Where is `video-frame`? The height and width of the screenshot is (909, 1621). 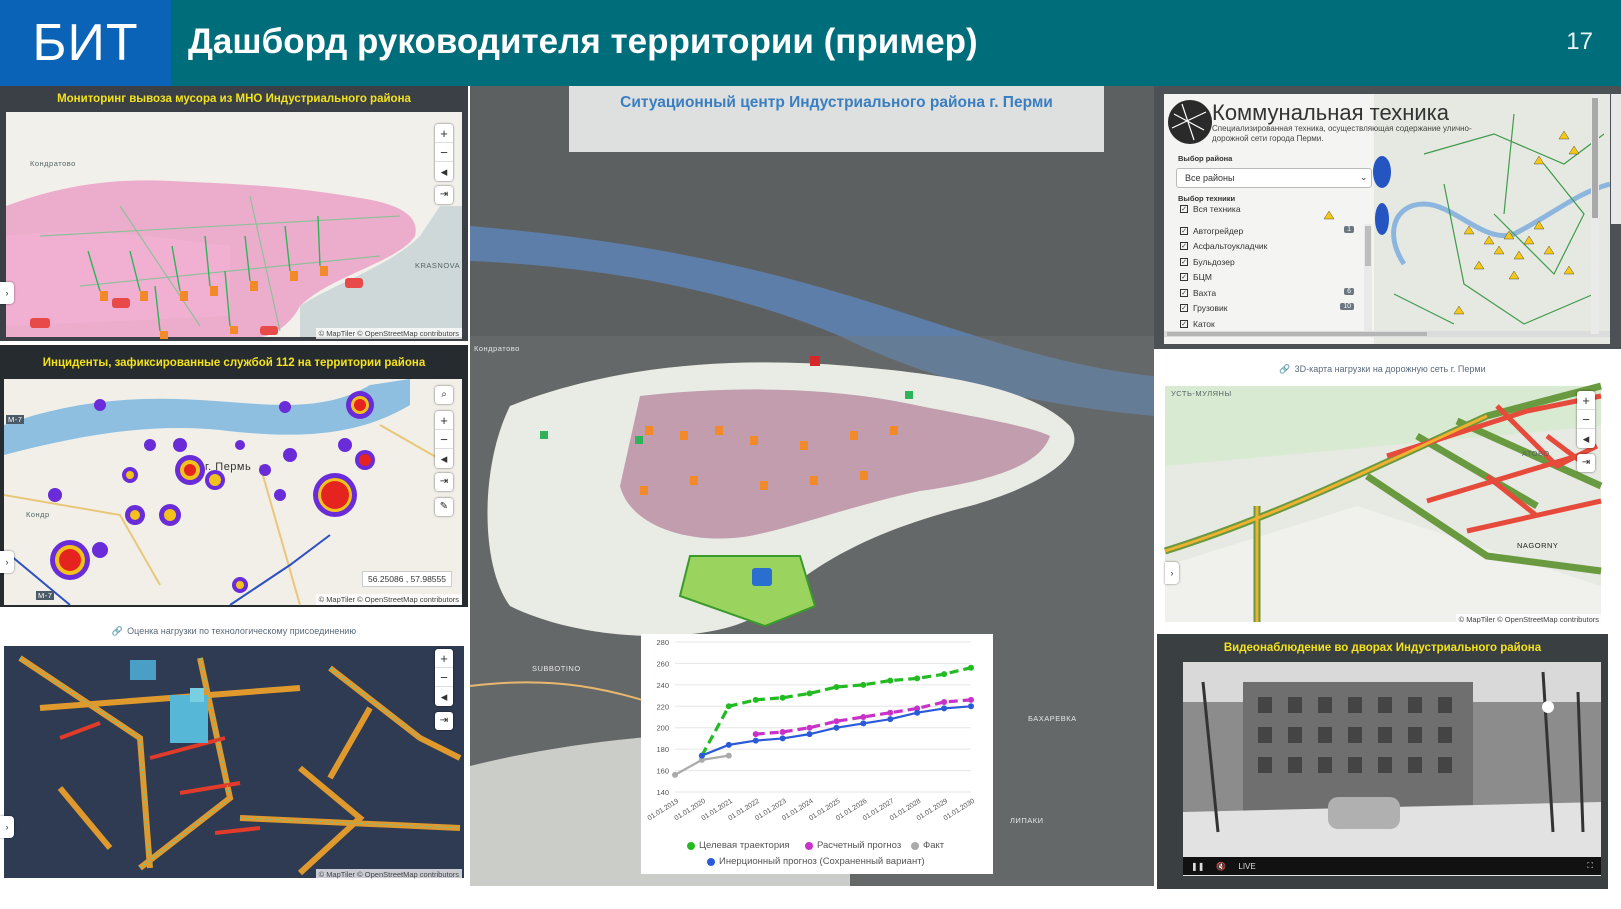
video-frame is located at coordinates (1392, 769).